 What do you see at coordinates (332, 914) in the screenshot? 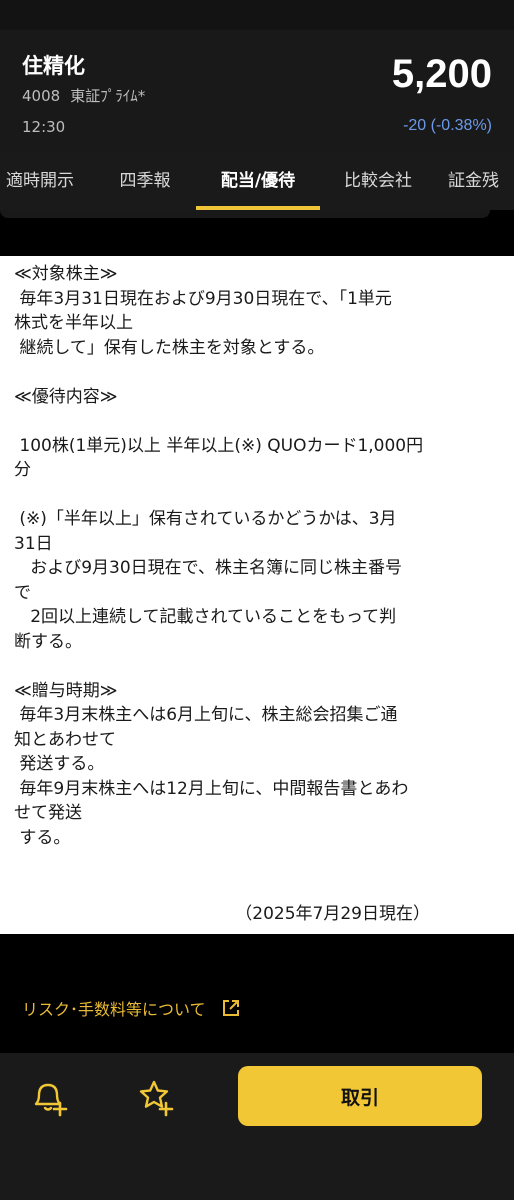
I see `as-of-date: （2025年7月29日現在）` at bounding box center [332, 914].